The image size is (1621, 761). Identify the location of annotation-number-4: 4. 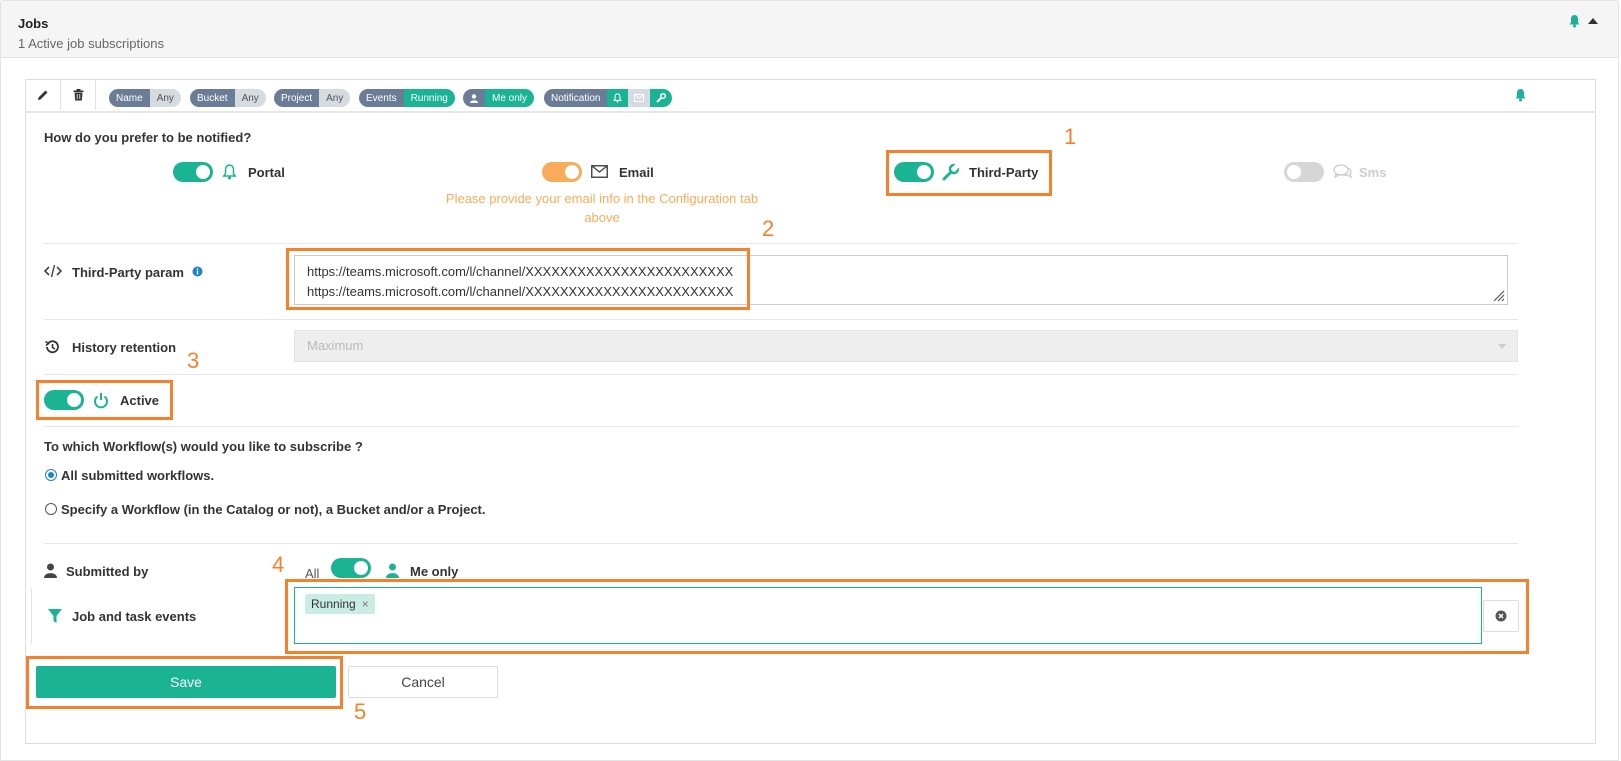
(278, 564).